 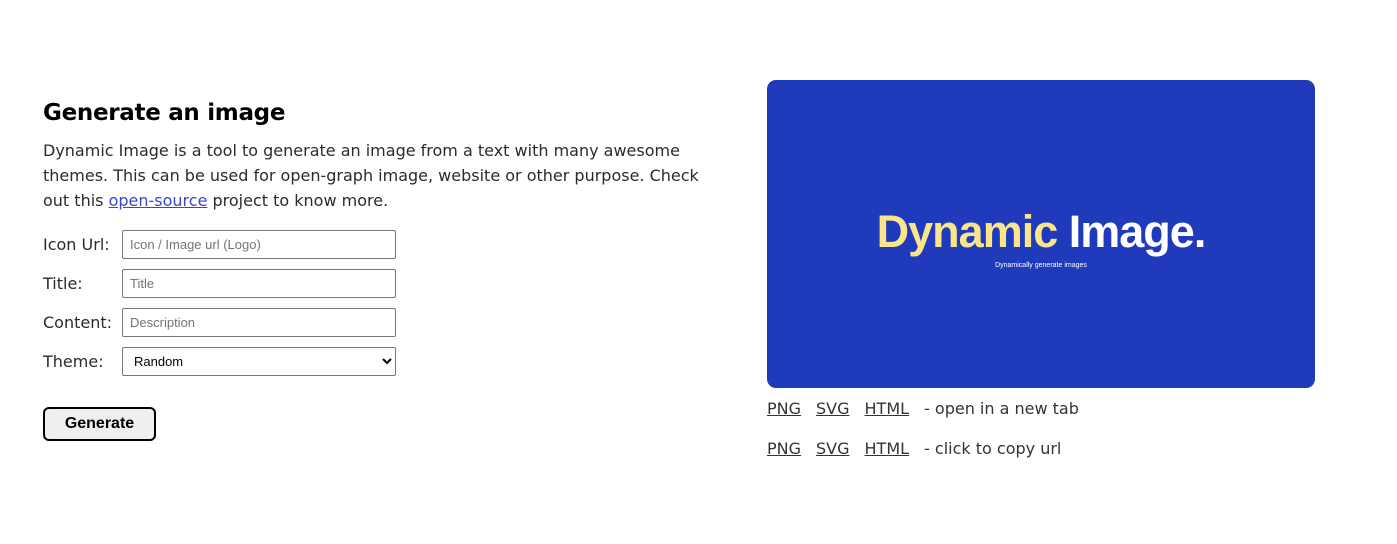 I want to click on content-label: Content:, so click(x=78, y=322).